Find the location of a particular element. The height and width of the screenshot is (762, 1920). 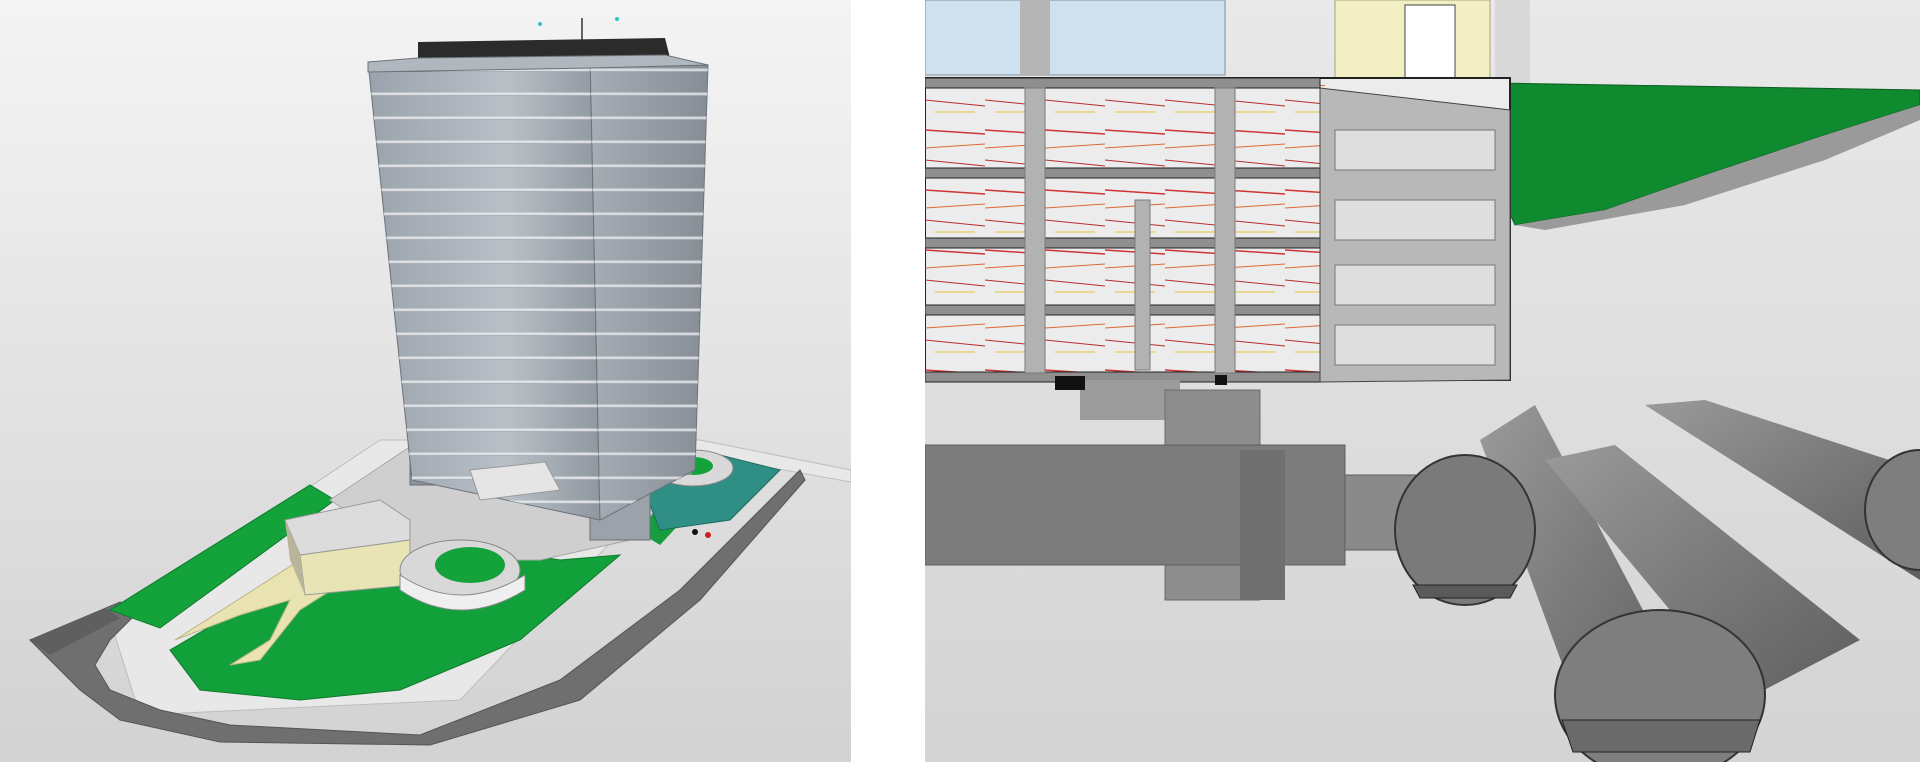

marker-red is located at coordinates (708, 535).